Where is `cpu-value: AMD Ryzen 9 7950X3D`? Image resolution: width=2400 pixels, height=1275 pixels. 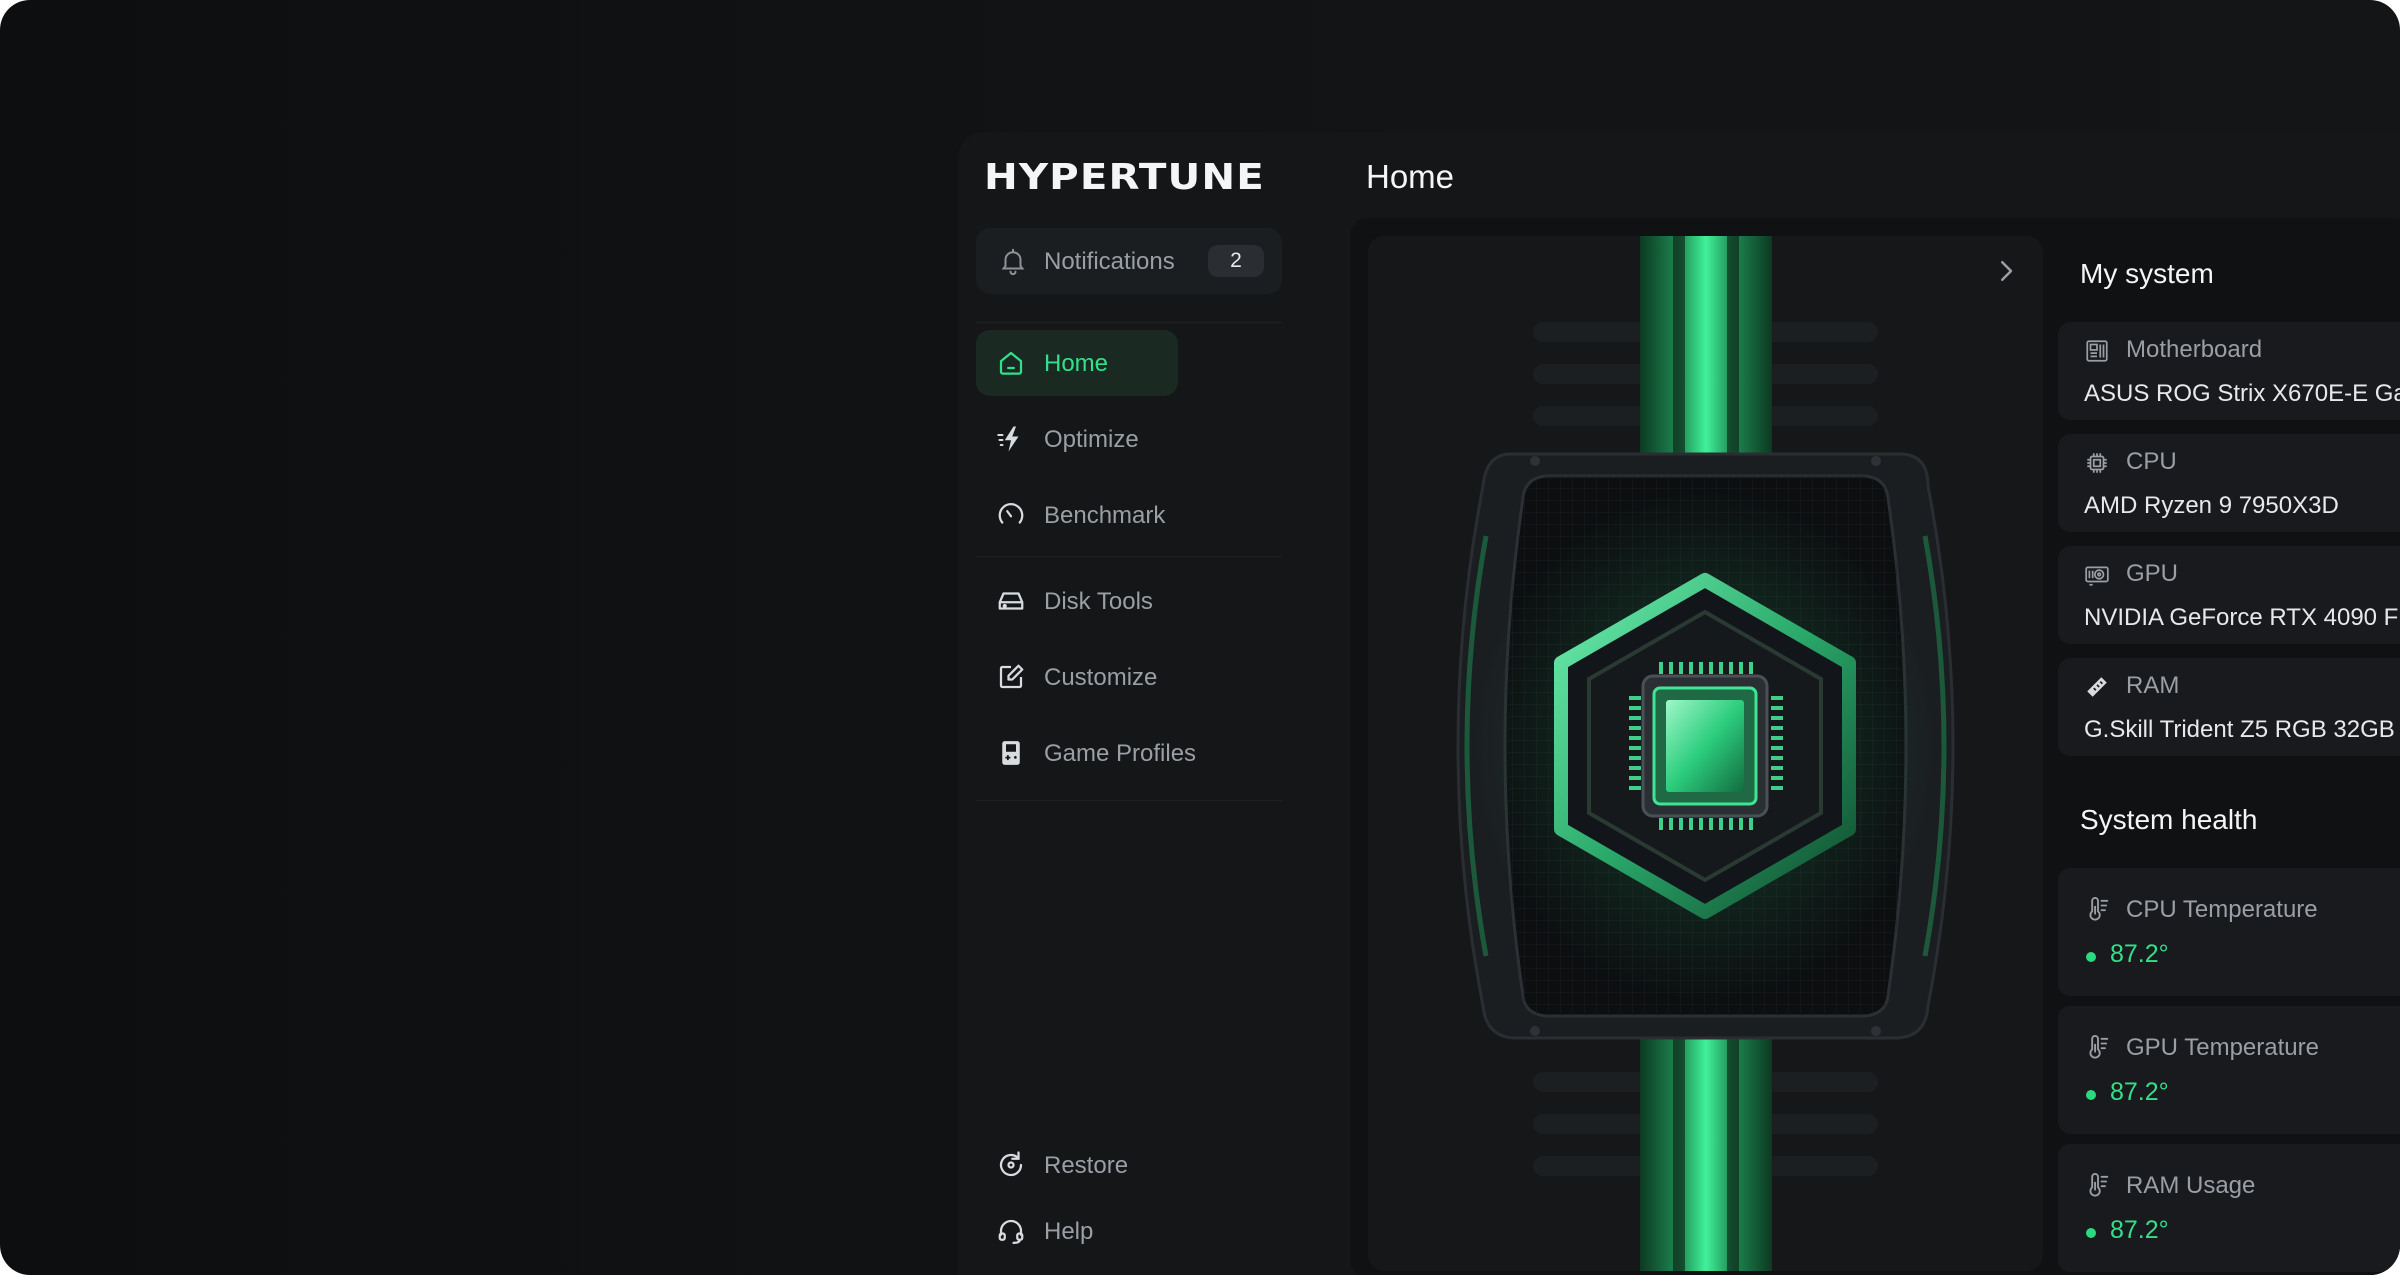
cpu-value: AMD Ryzen 9 7950X3D is located at coordinates (2211, 505).